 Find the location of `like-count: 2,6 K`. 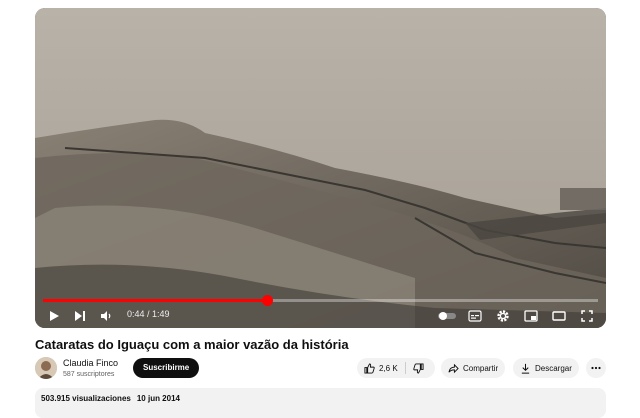

like-count: 2,6 K is located at coordinates (388, 368).